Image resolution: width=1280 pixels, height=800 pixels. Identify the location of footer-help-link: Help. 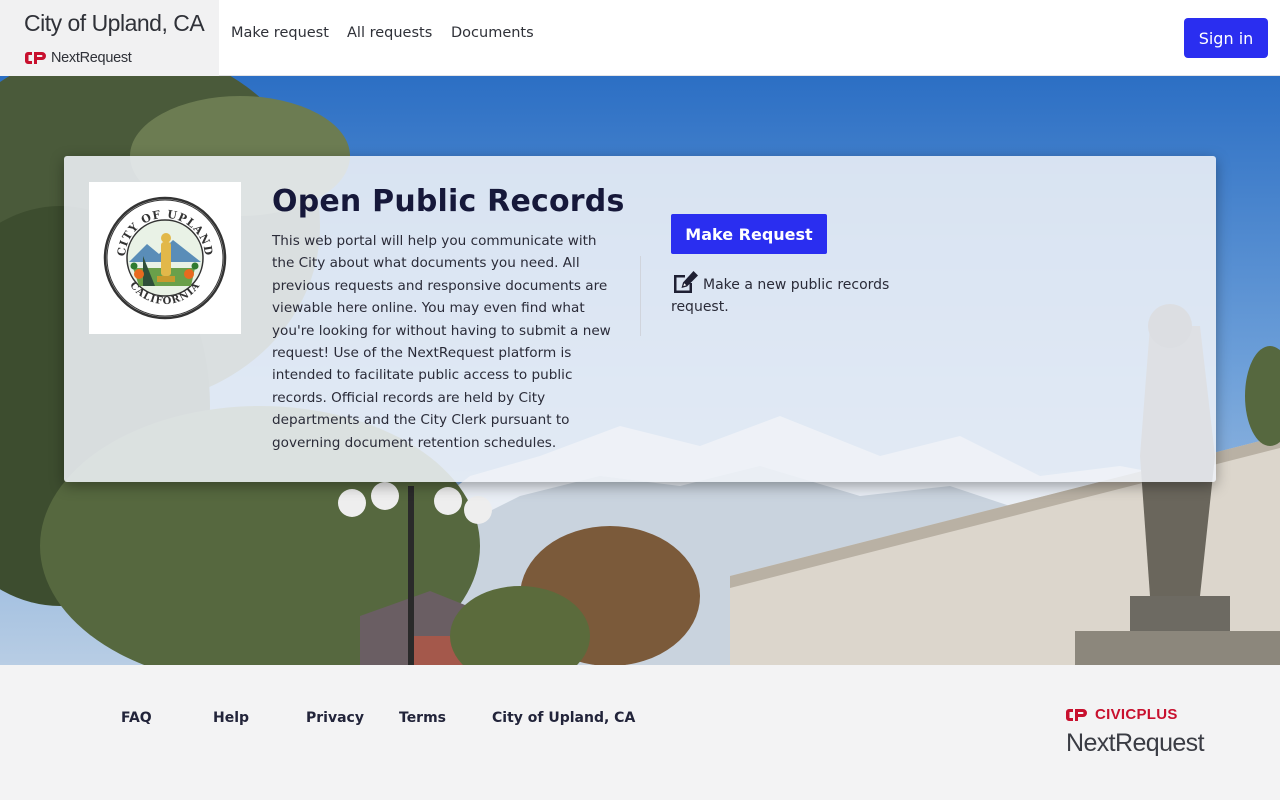
(231, 718).